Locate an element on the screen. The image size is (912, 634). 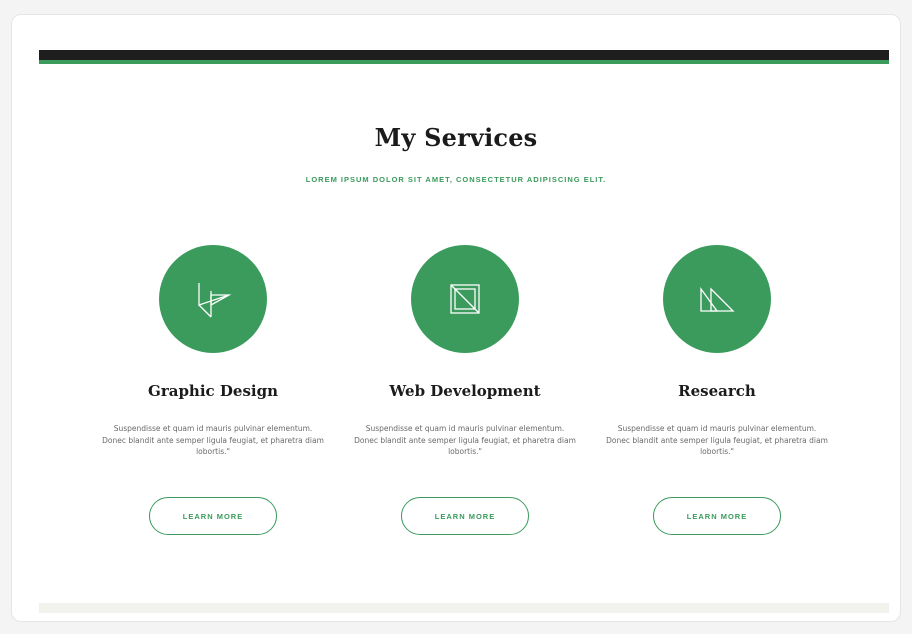
top-dark-bar is located at coordinates (464, 55).